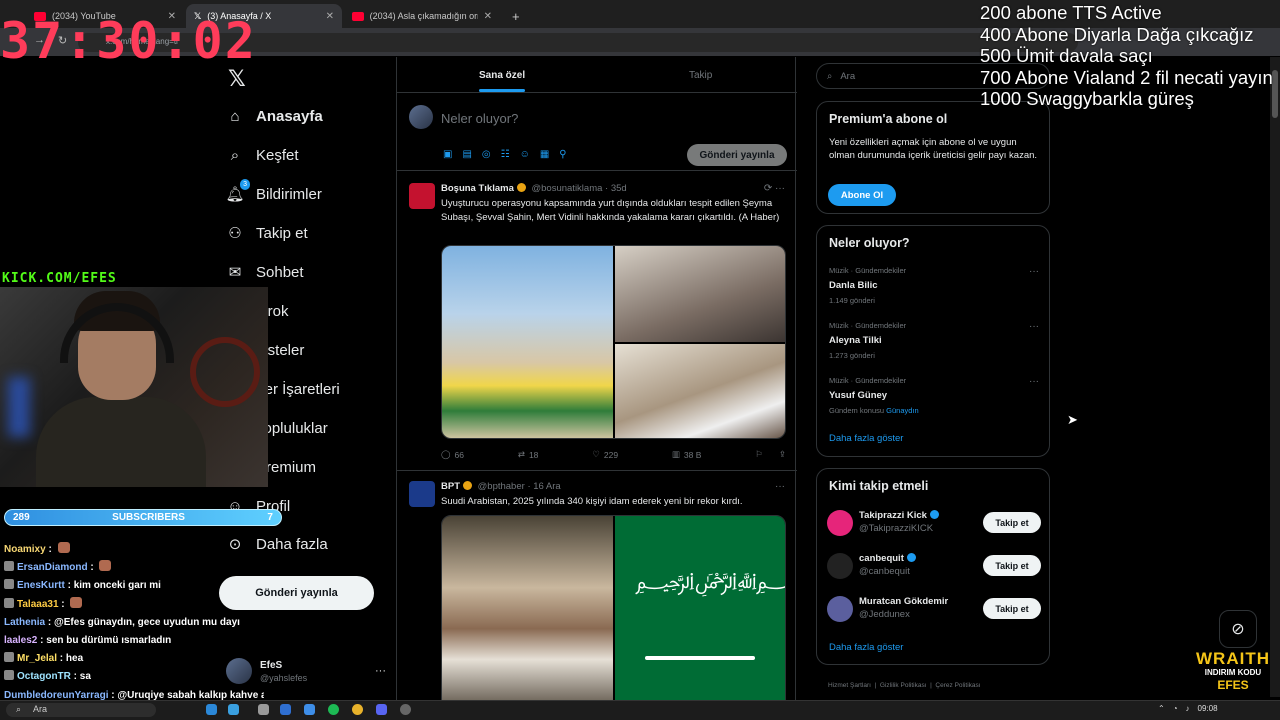 The image size is (1280, 720). Describe the element at coordinates (737, 155) in the screenshot. I see `compose-post-button: Gönderi yayınla` at that location.